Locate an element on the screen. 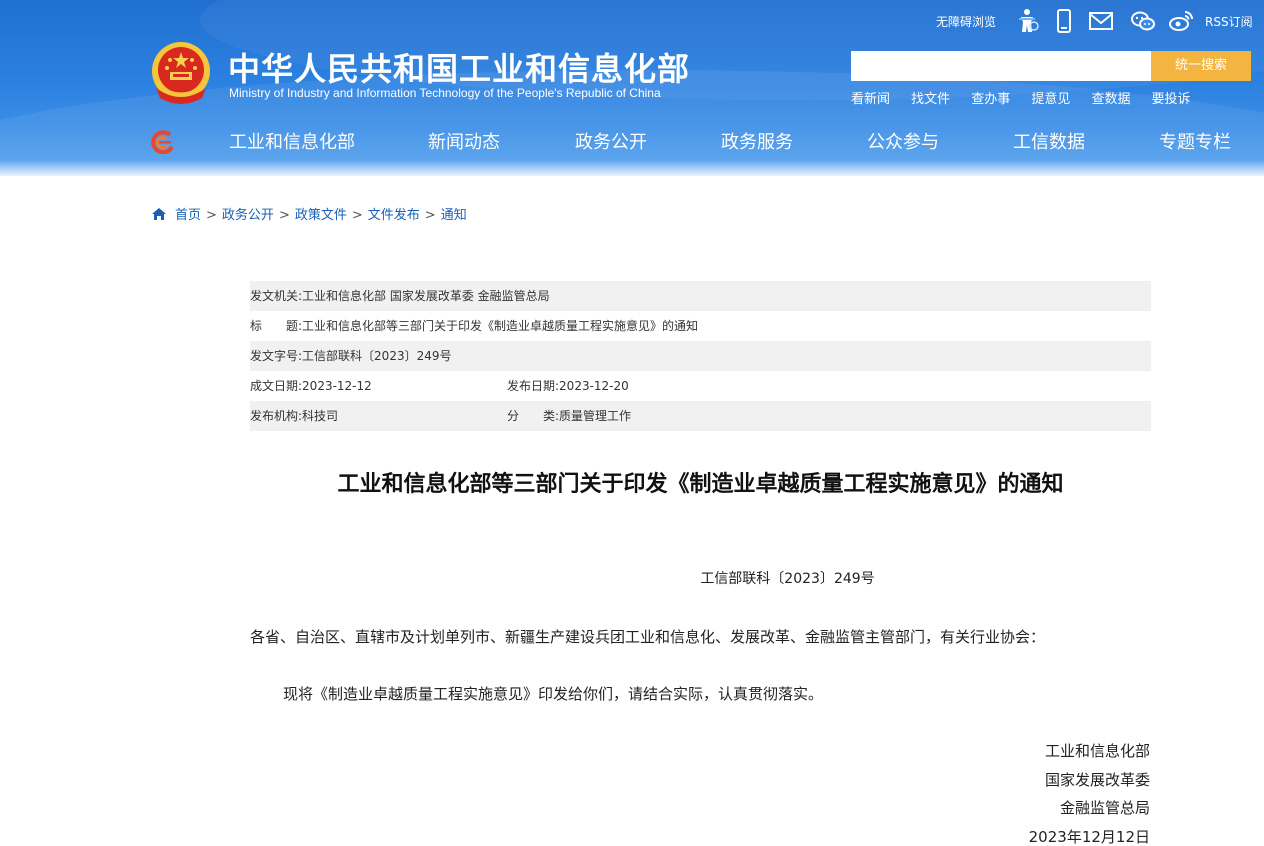 Image resolution: width=1264 pixels, height=846 pixels. quick-links: 看新闻 找文件 查办事 提意见 查数据 要投诉 is located at coordinates (1029, 97).